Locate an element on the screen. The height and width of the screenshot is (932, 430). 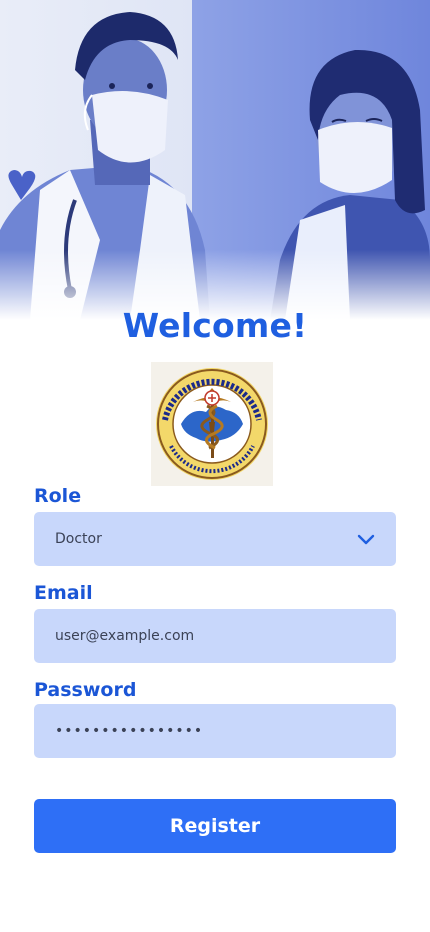
password-field is located at coordinates (215, 731).